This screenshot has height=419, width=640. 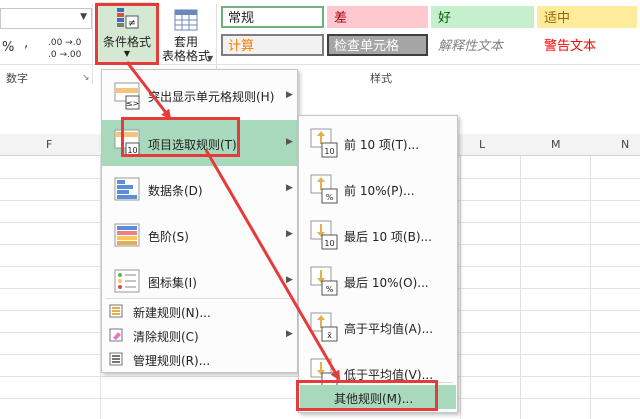 What do you see at coordinates (324, 373) in the screenshot?
I see `below-average-icon` at bounding box center [324, 373].